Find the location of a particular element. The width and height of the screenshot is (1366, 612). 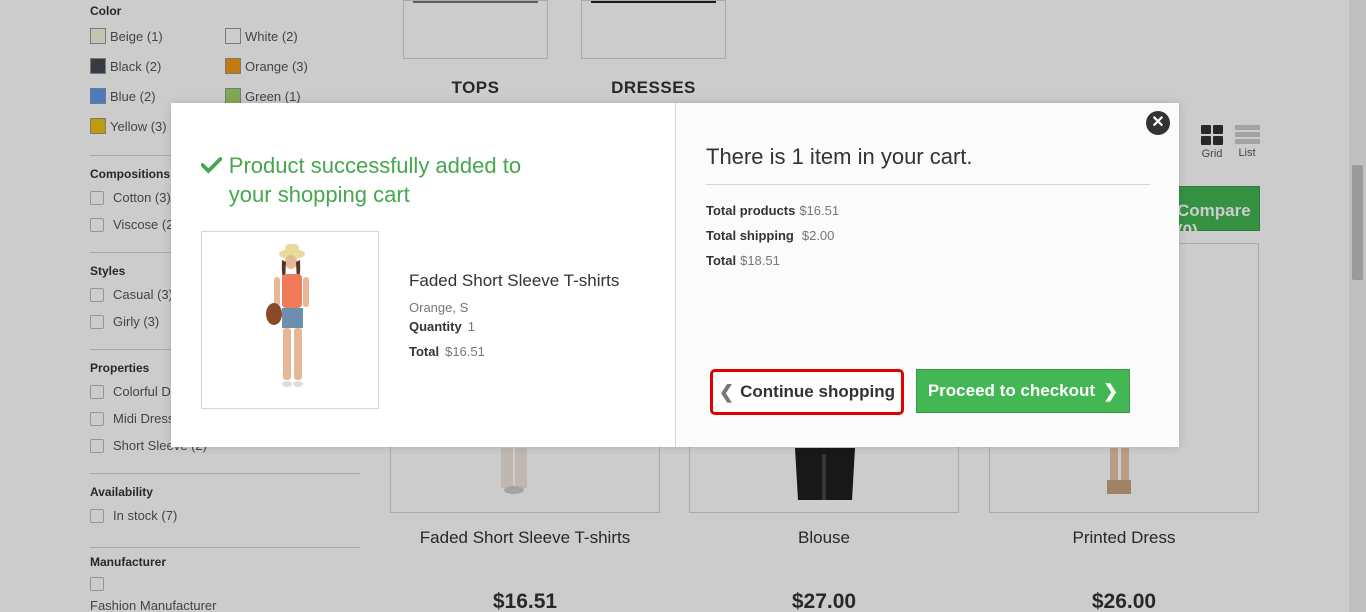

product-total: Total $16.51 is located at coordinates (447, 351).